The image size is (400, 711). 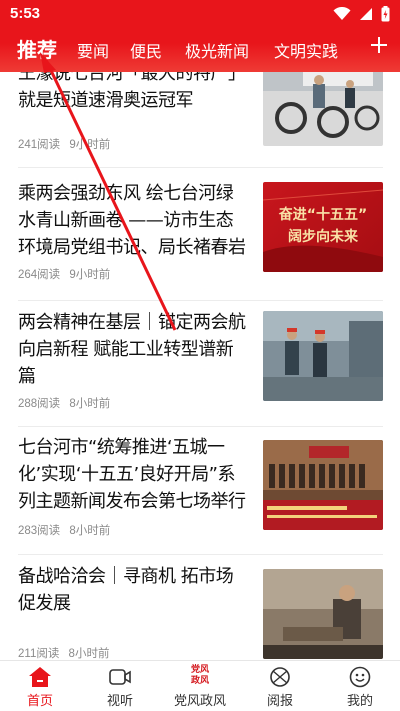 I want to click on news-title: 备战哈洽会｜寻商机 拓市场 促发展, so click(x=126, y=590).